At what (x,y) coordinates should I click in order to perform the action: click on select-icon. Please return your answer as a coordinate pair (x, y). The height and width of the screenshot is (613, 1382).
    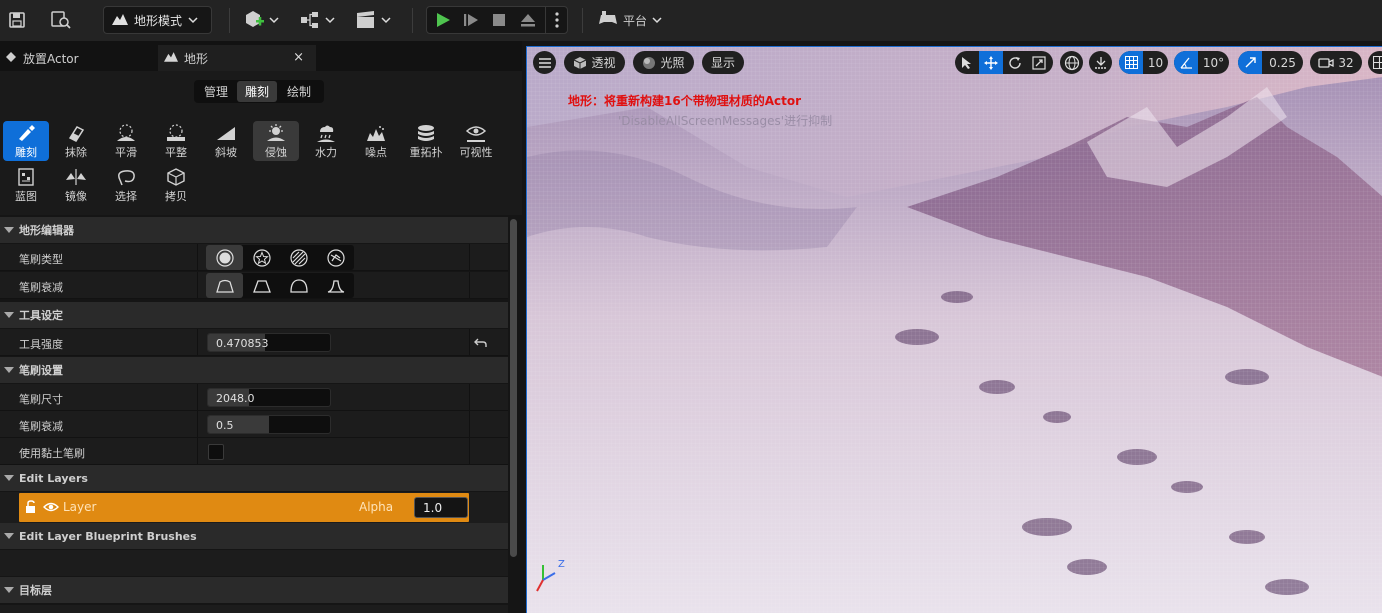
    Looking at the image, I should click on (967, 62).